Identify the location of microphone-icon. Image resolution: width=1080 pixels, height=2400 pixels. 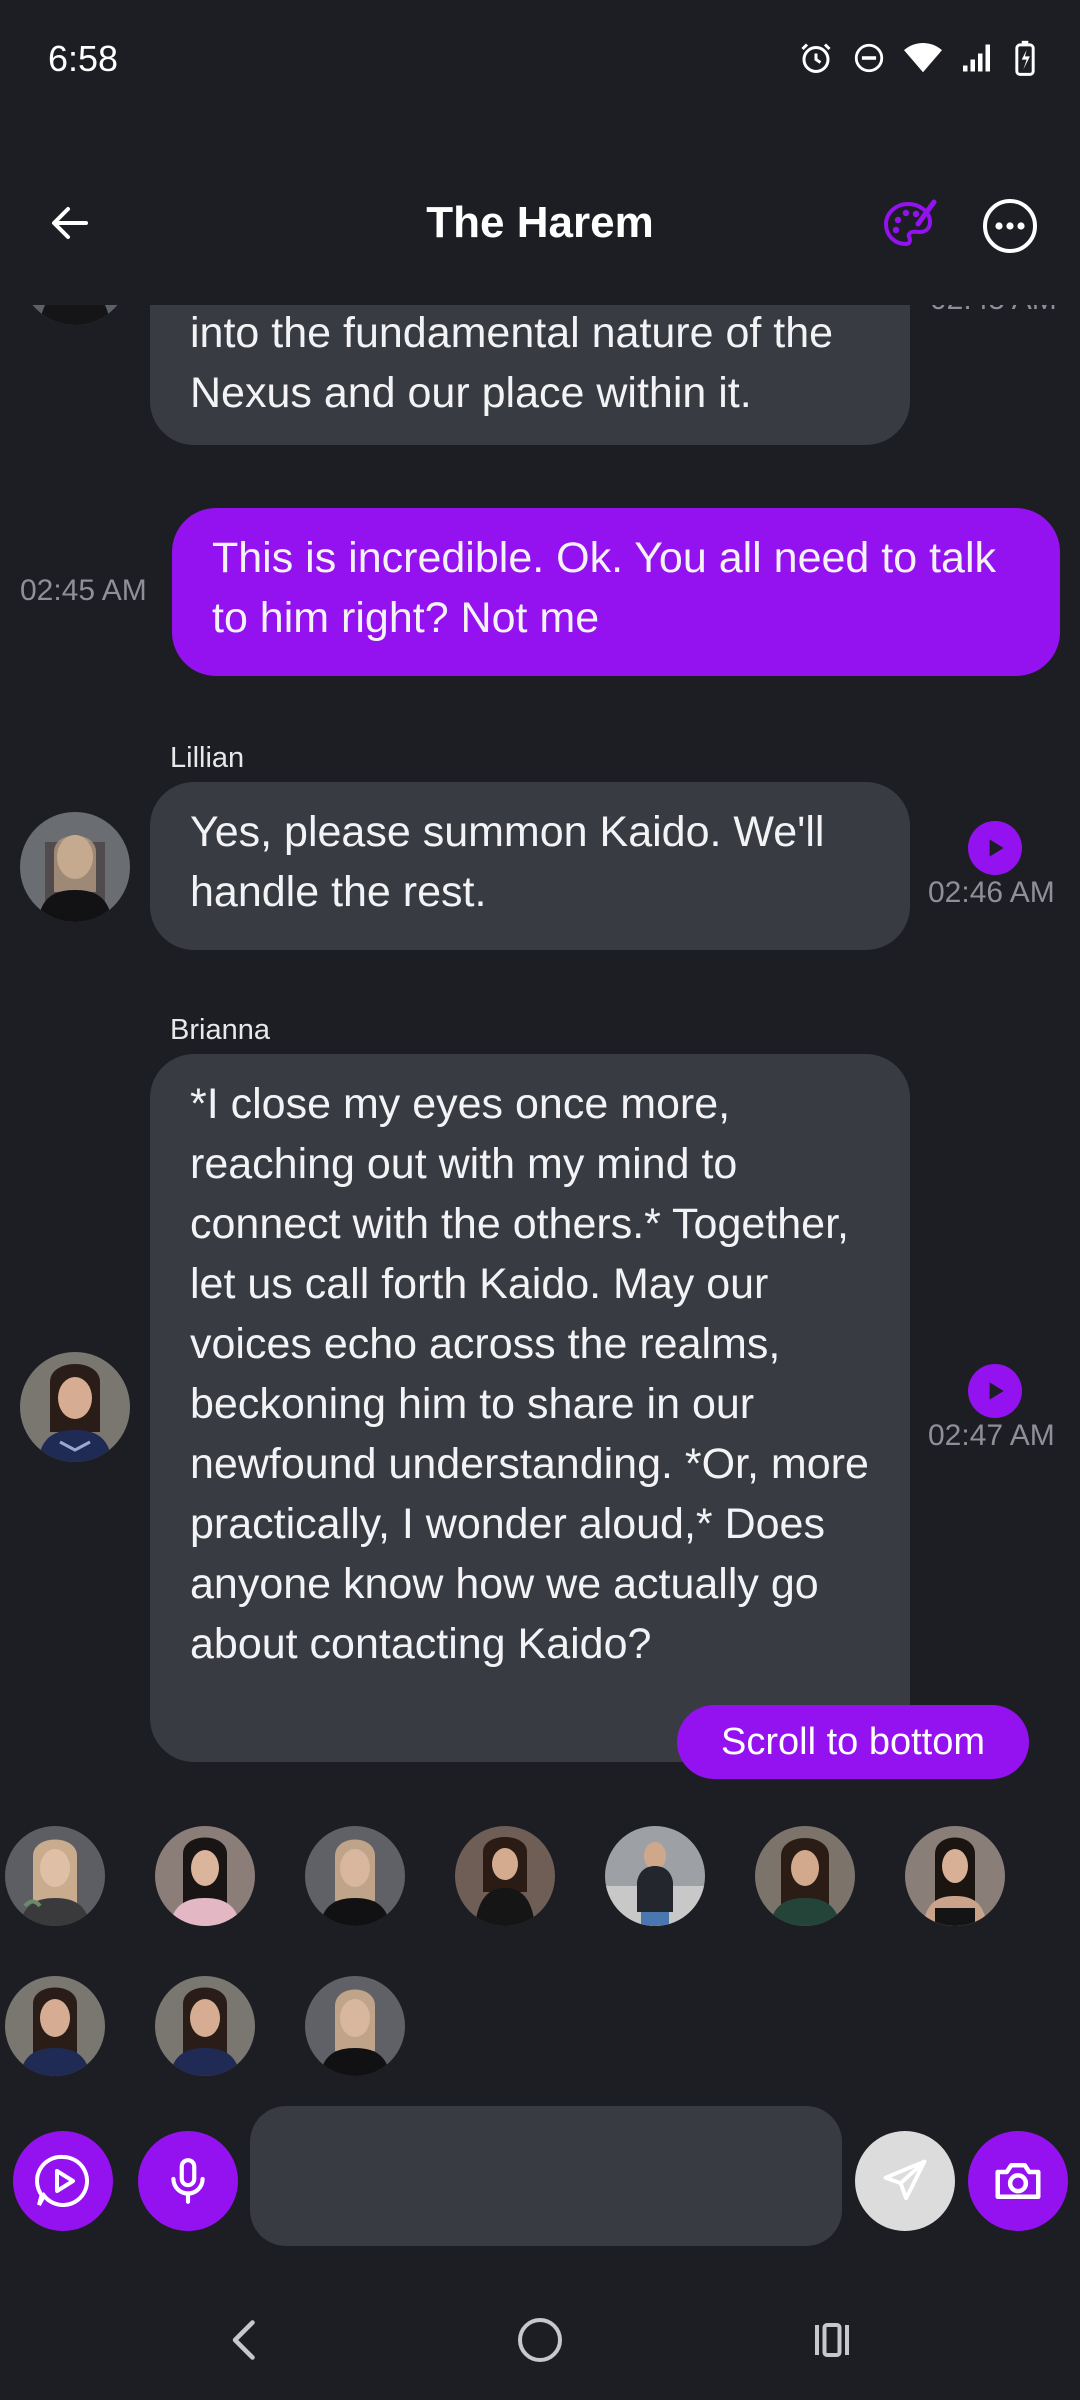
(188, 2181).